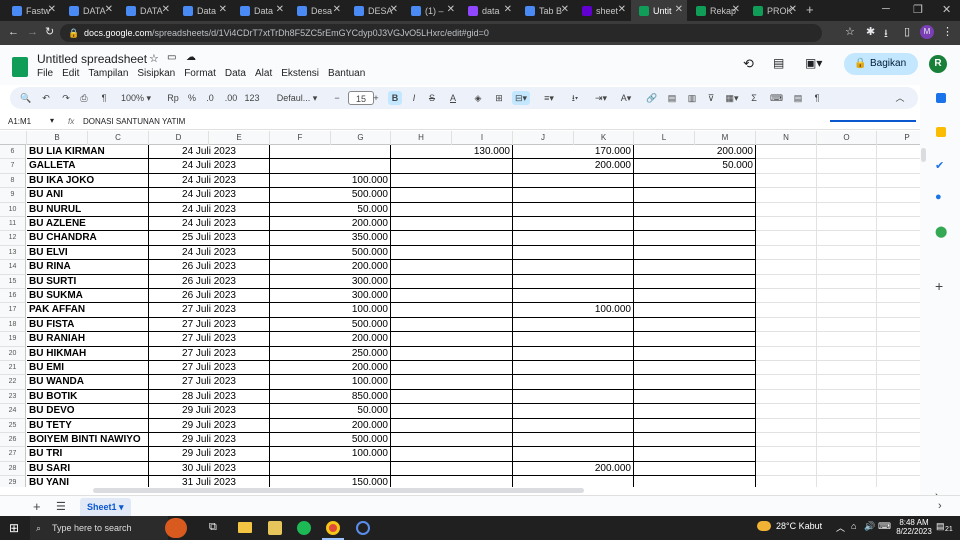  I want to click on all-sheets-icon: ☰, so click(61, 506).